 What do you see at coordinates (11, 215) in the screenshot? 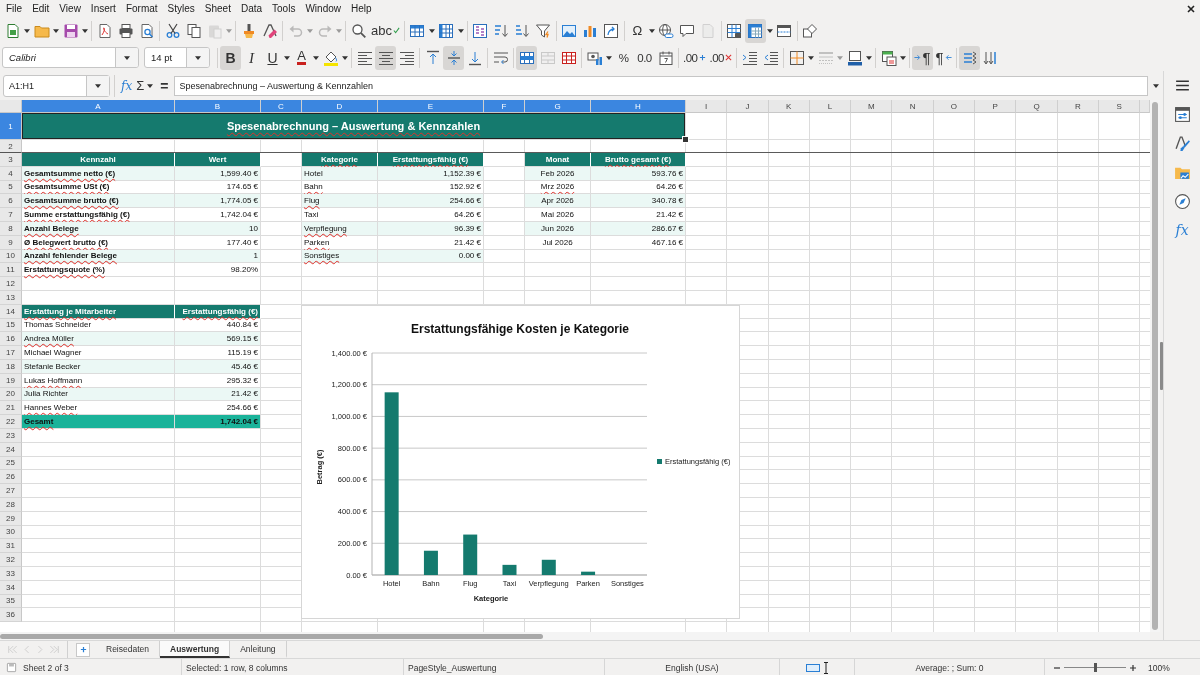
I see `row-header: 7` at bounding box center [11, 215].